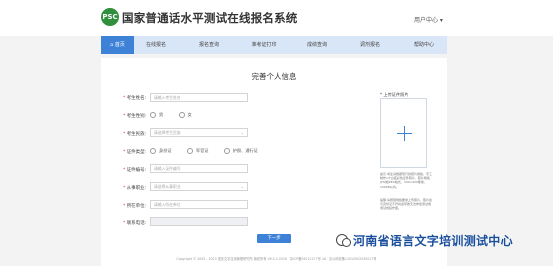 This screenshot has width=553, height=266. Describe the element at coordinates (156, 45) in the screenshot. I see `nav-online-registration: 在线报名` at that location.